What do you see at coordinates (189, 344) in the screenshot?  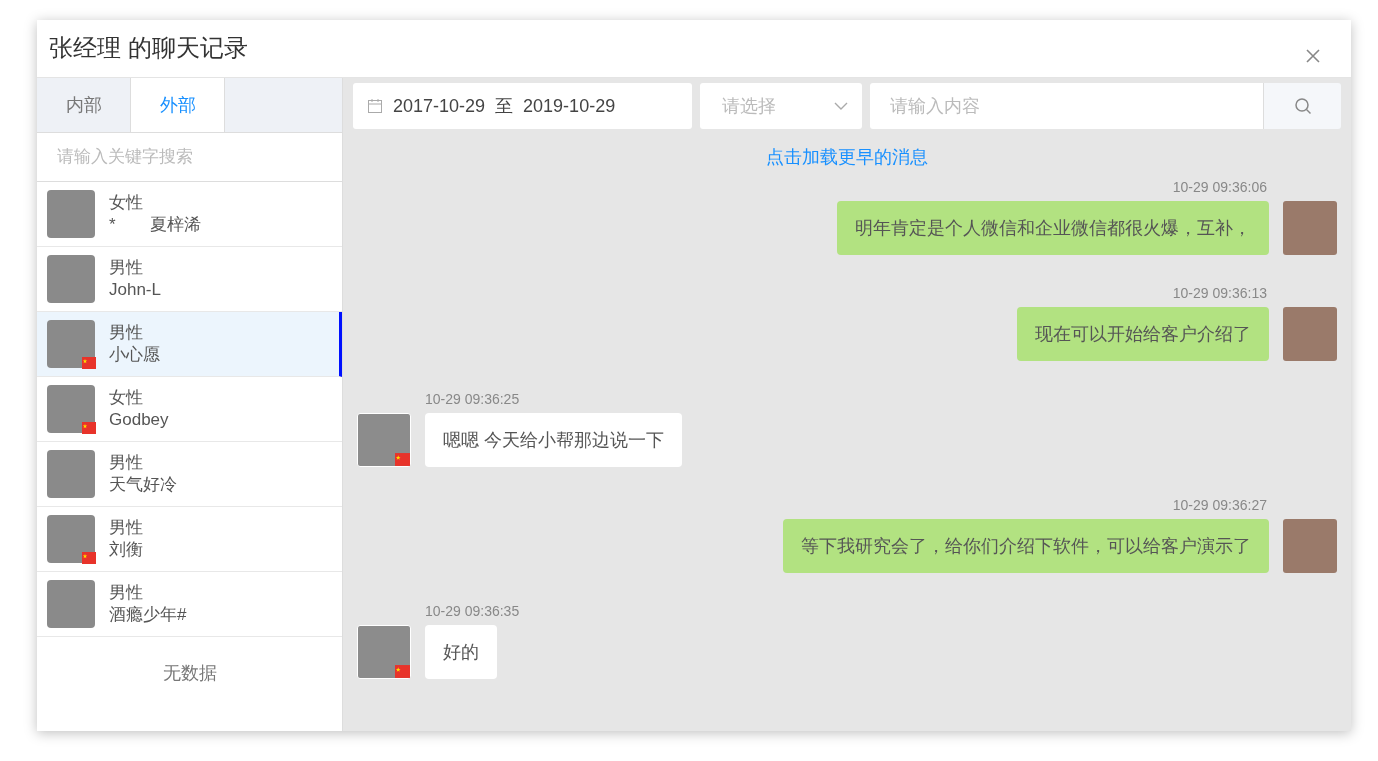 I see `contact-item: 男性 小心愿` at bounding box center [189, 344].